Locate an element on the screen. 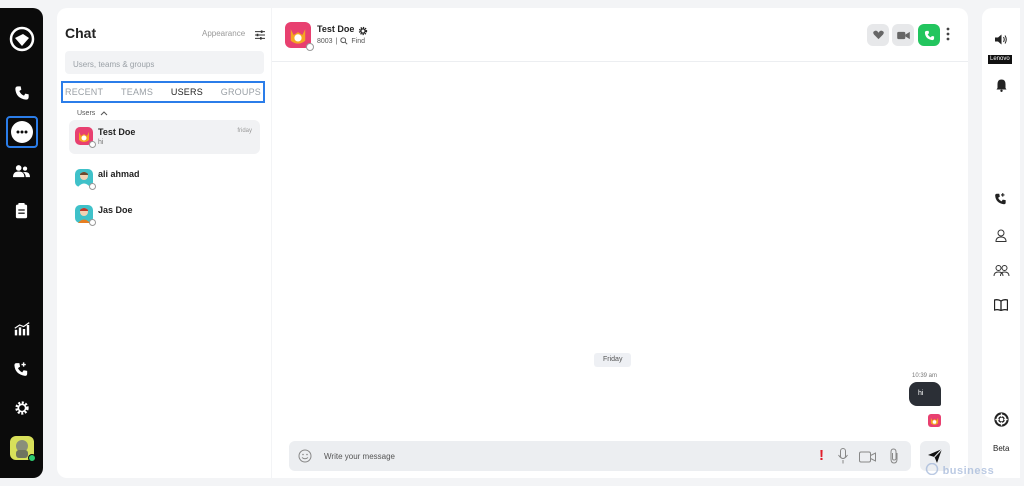 This screenshot has width=1024, height=486. emoji-icon is located at coordinates (305, 458).